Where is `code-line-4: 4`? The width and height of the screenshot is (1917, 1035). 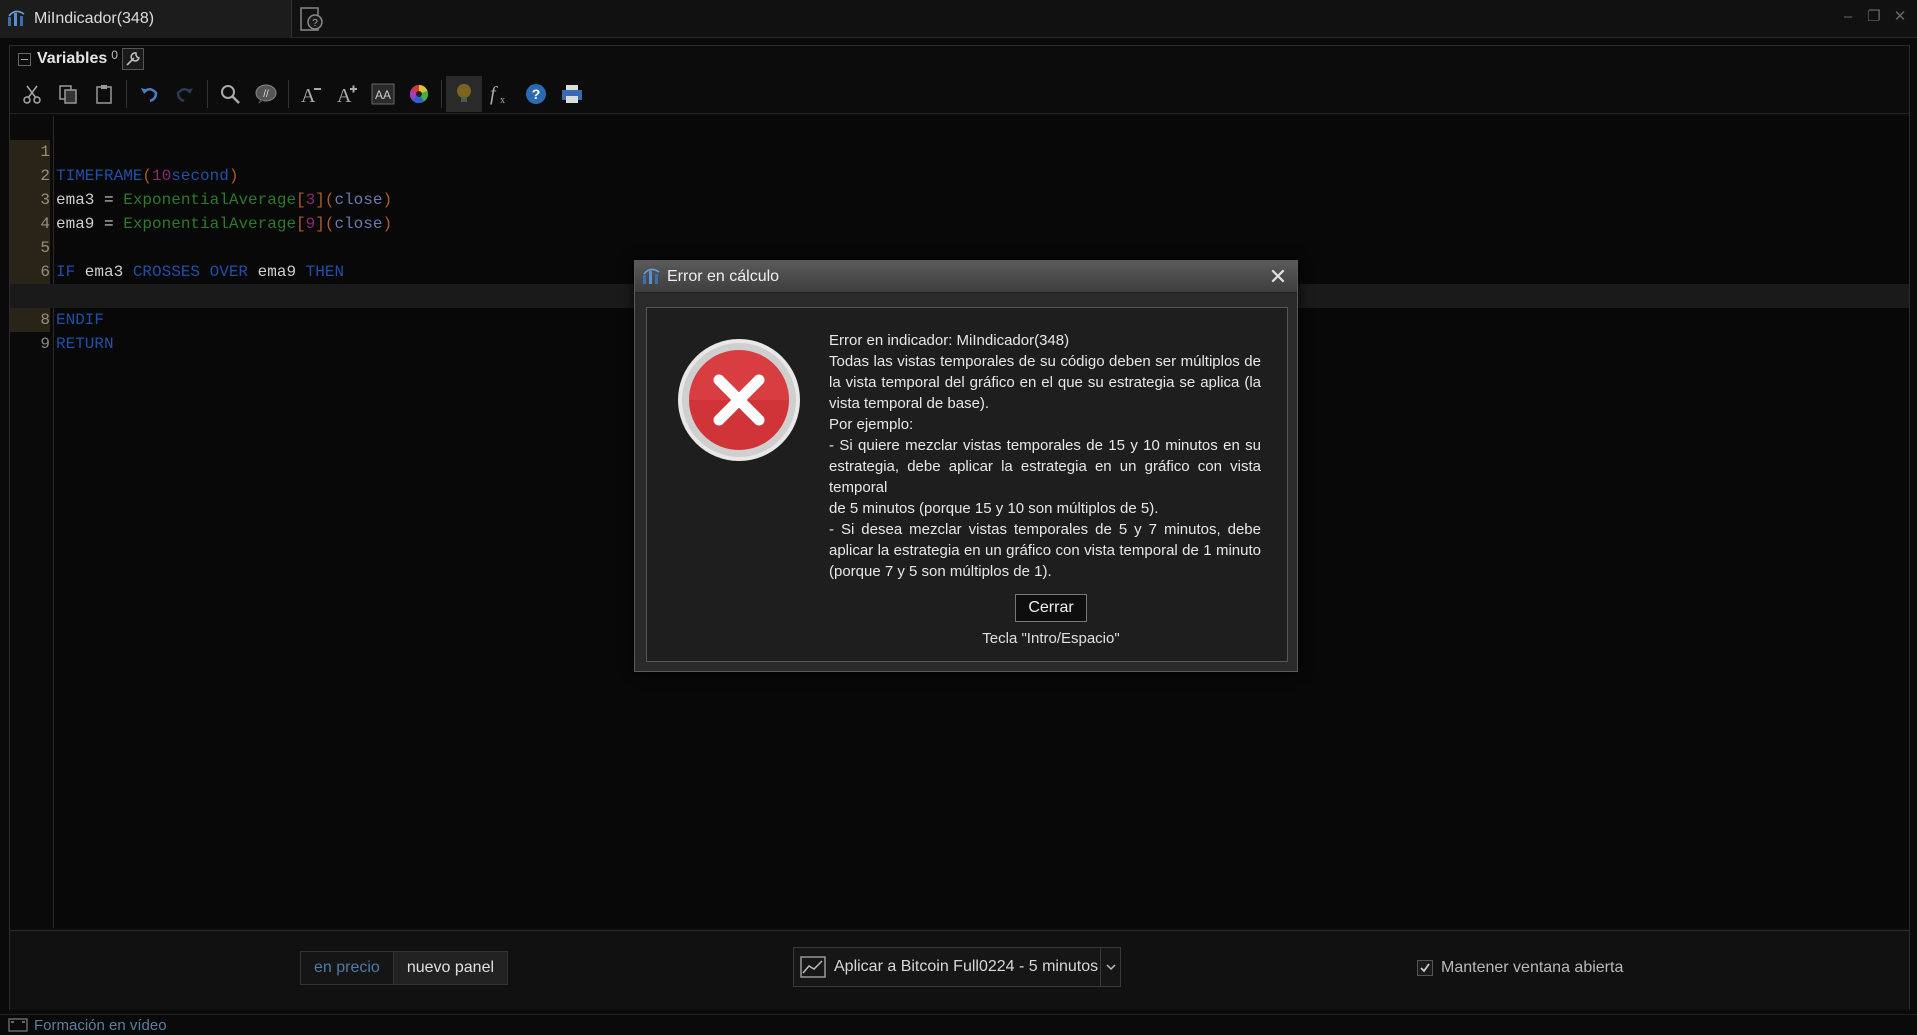 code-line-4: 4 is located at coordinates (959, 212).